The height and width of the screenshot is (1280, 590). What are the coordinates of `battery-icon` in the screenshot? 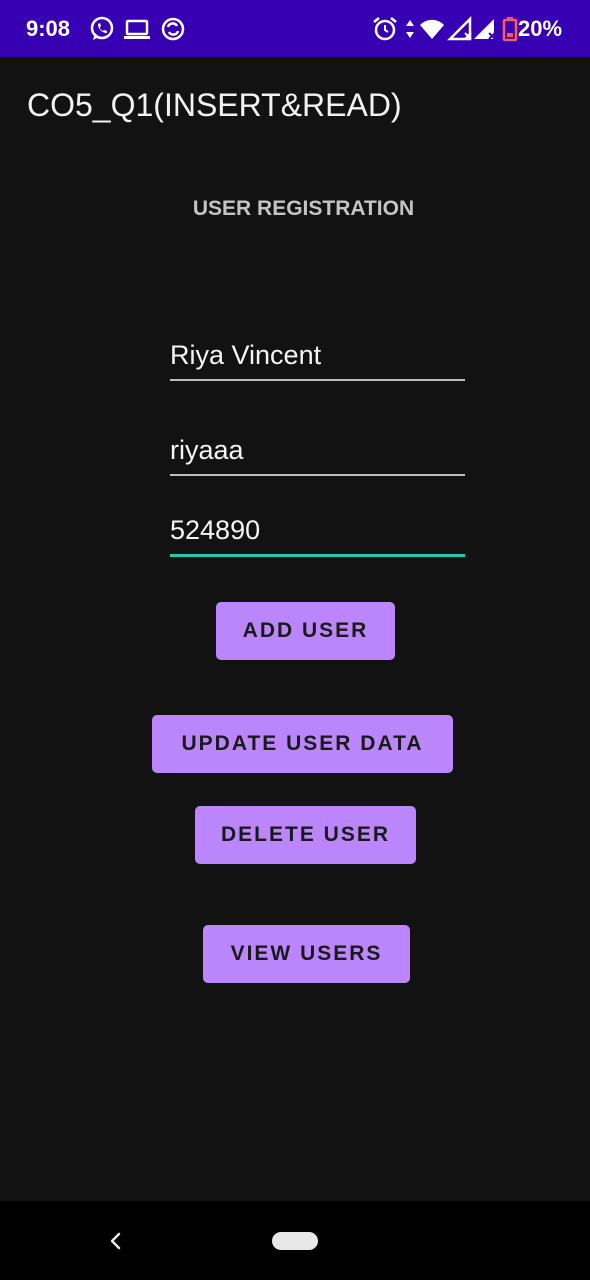 It's located at (510, 29).